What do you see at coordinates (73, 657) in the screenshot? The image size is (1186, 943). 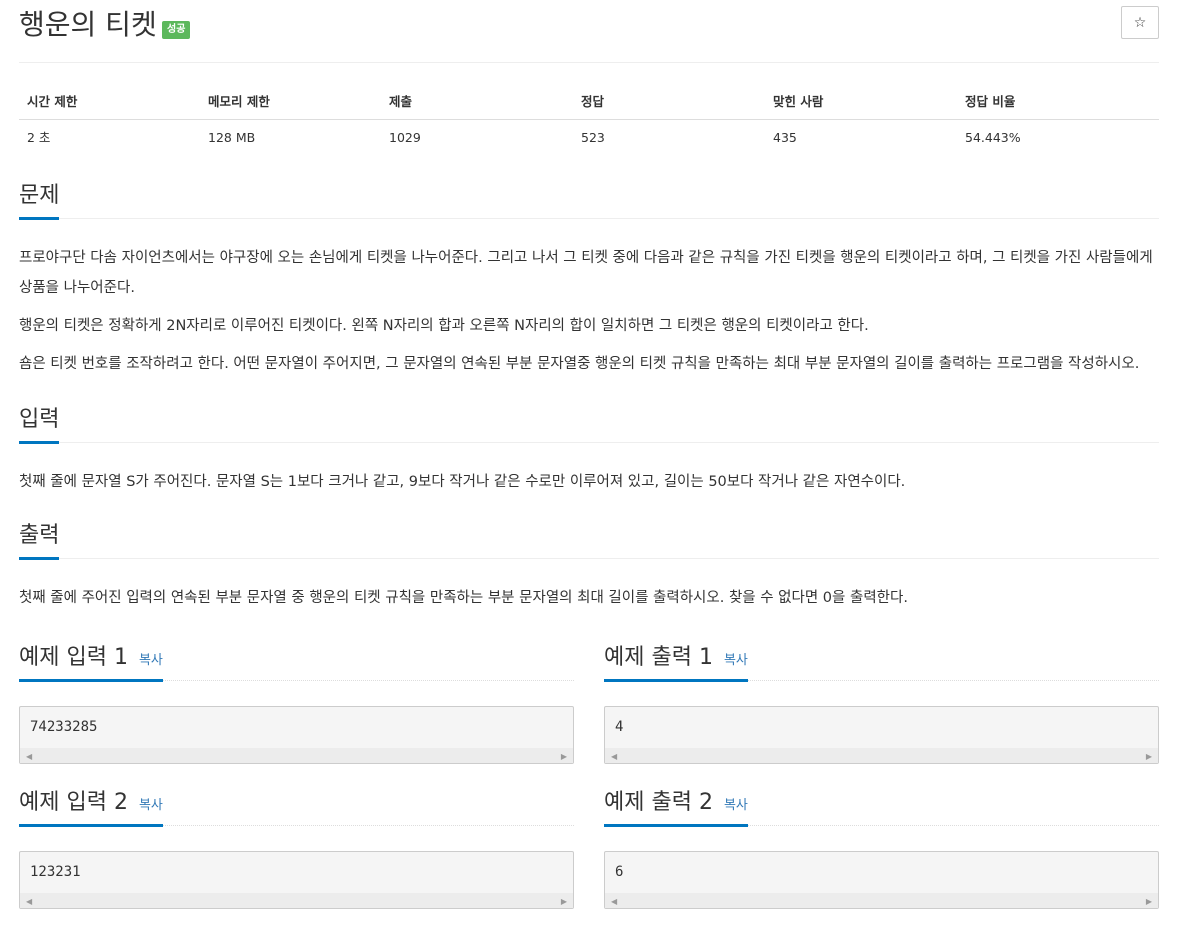 I see `sample-input-heading: 예제 입력 1` at bounding box center [73, 657].